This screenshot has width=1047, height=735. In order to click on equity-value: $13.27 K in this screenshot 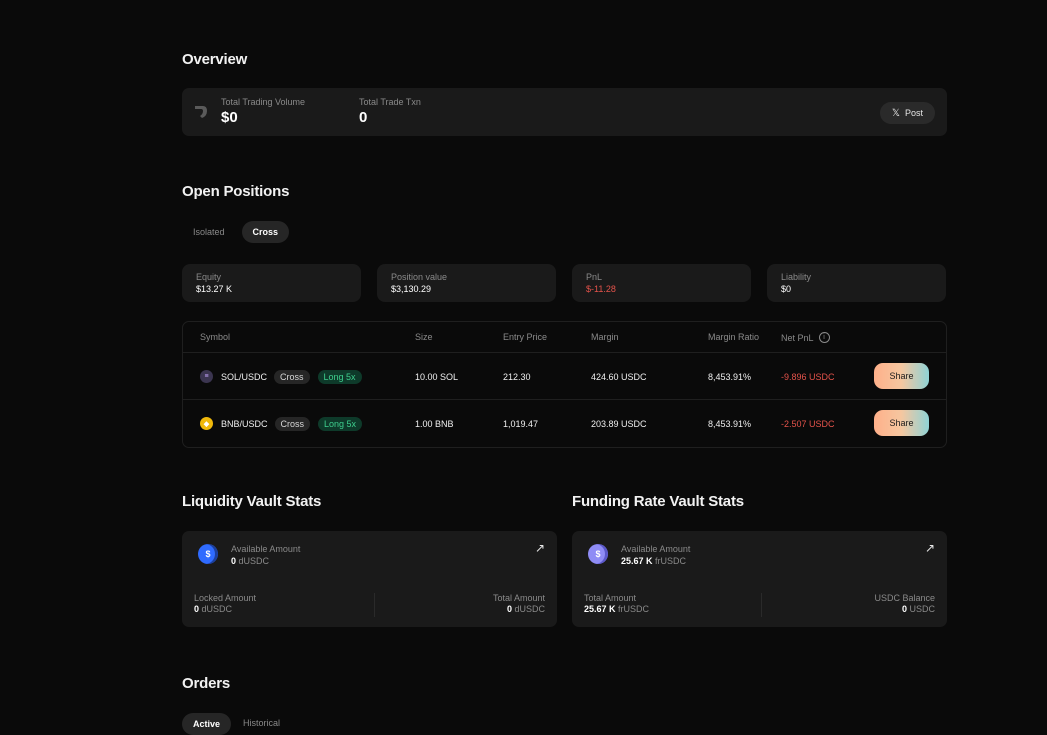, I will do `click(214, 289)`.